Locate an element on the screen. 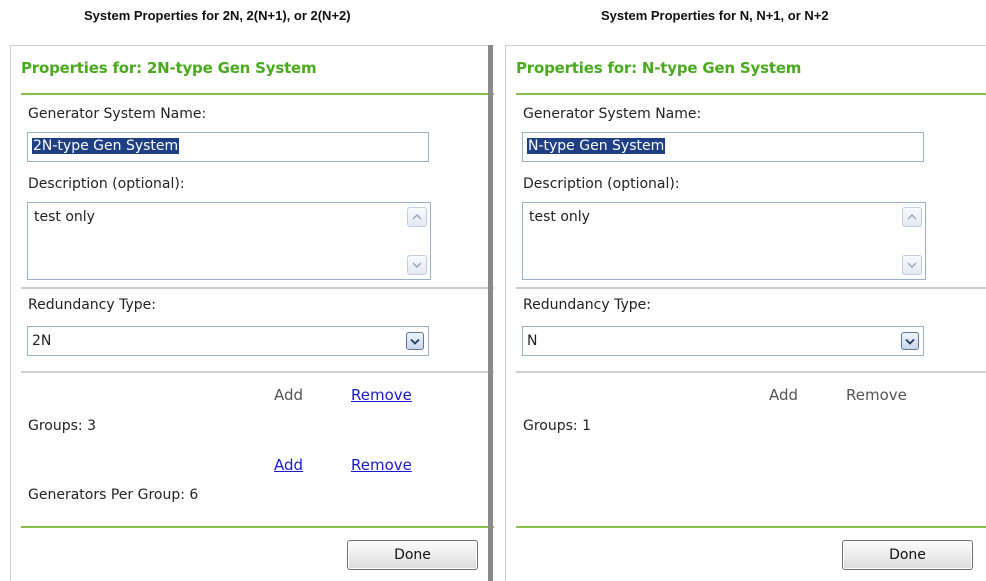 This screenshot has width=986, height=581. redundancy-type-value: N is located at coordinates (532, 341).